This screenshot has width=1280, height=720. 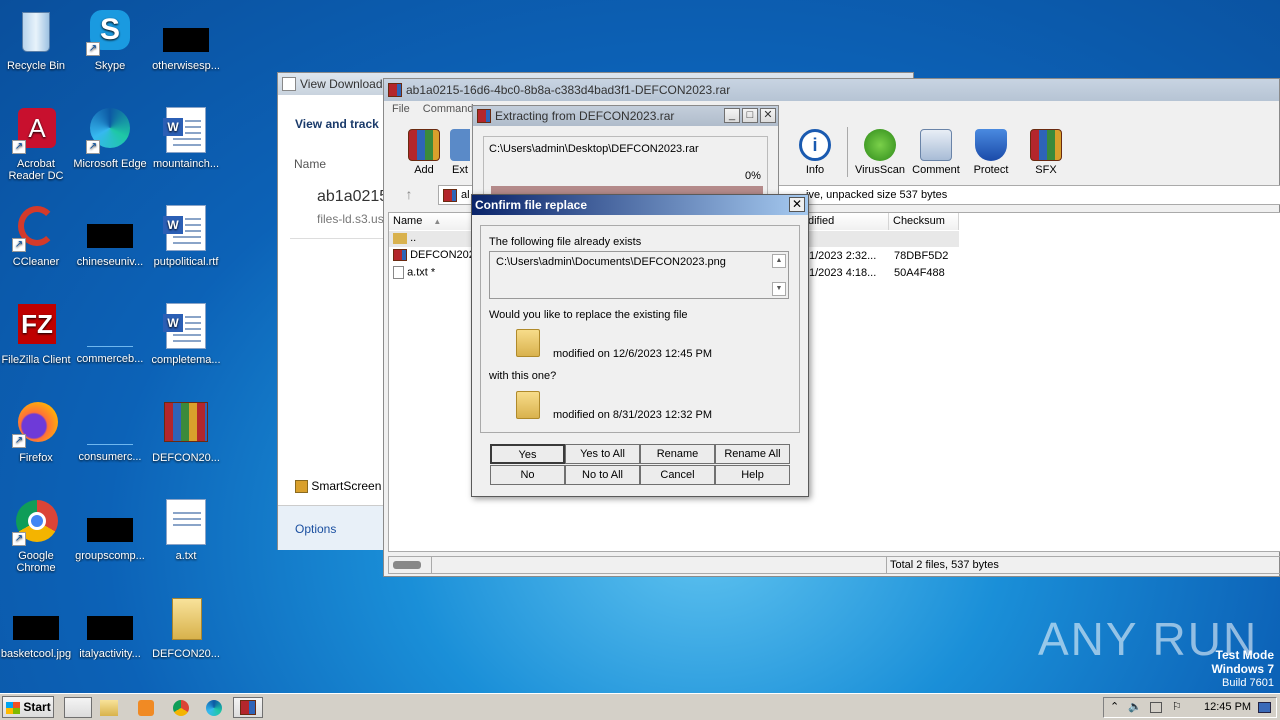 I want to click on taskbar-chrome-icon, so click(x=181, y=708).